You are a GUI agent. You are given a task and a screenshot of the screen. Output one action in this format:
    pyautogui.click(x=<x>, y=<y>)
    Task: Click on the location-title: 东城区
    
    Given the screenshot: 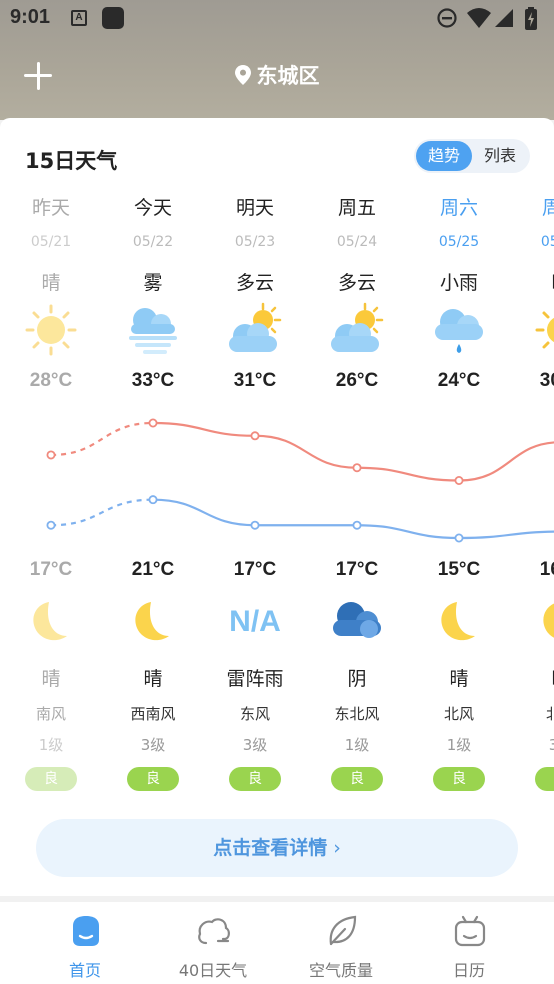 What is the action you would take?
    pyautogui.click(x=277, y=75)
    